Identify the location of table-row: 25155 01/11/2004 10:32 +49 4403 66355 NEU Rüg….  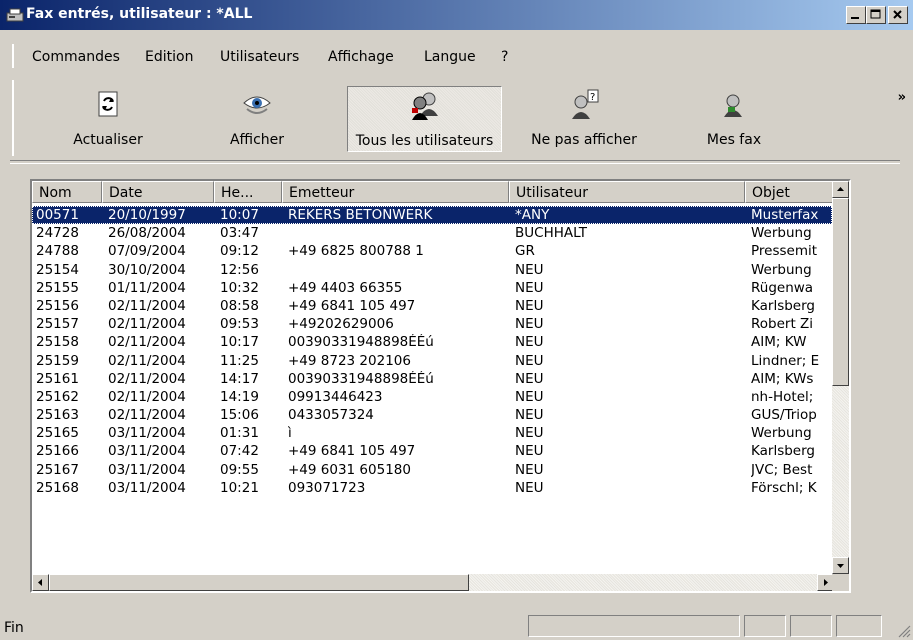
(432, 288).